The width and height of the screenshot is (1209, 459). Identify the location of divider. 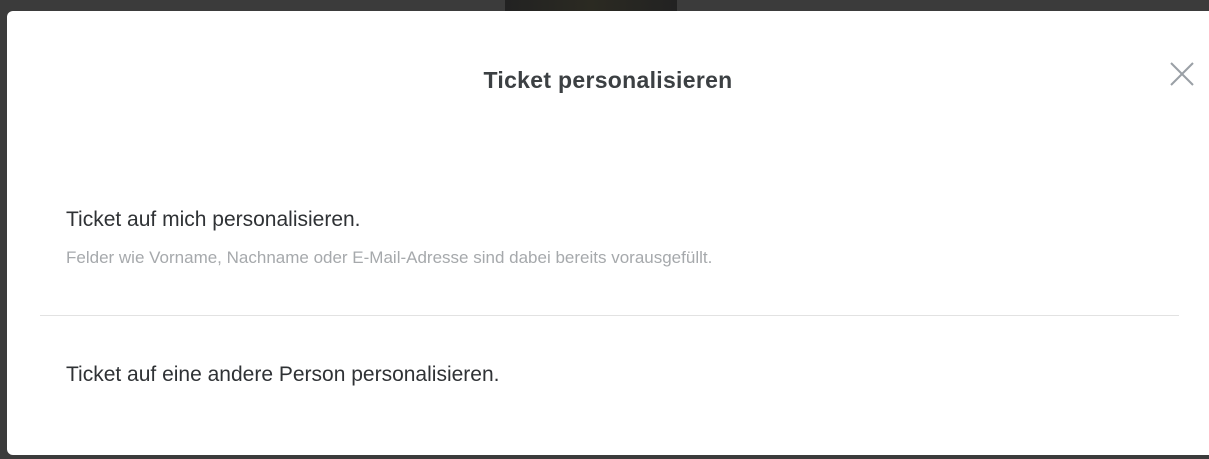
(609, 315).